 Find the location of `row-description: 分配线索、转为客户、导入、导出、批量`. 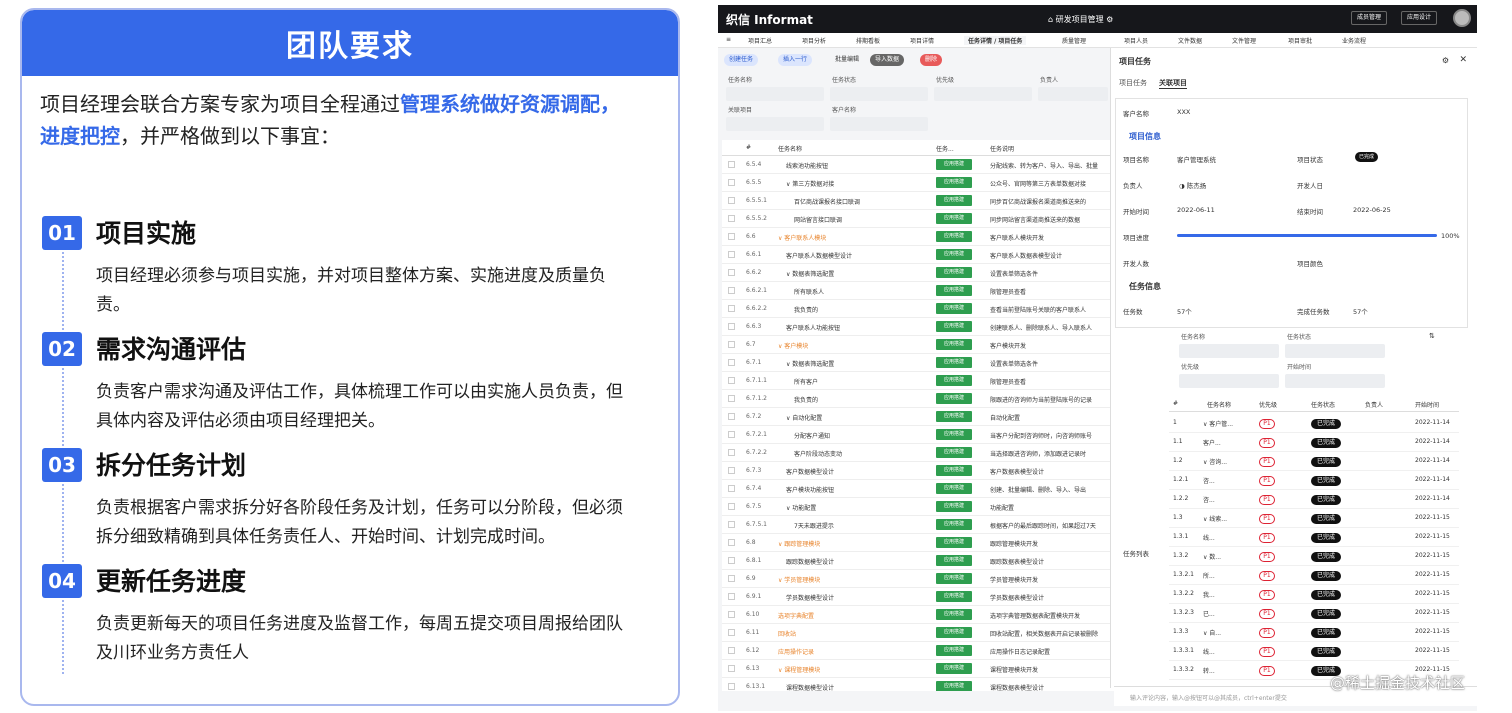

row-description: 分配线索、转为客户、导入、导出、批量 is located at coordinates (1050, 165).